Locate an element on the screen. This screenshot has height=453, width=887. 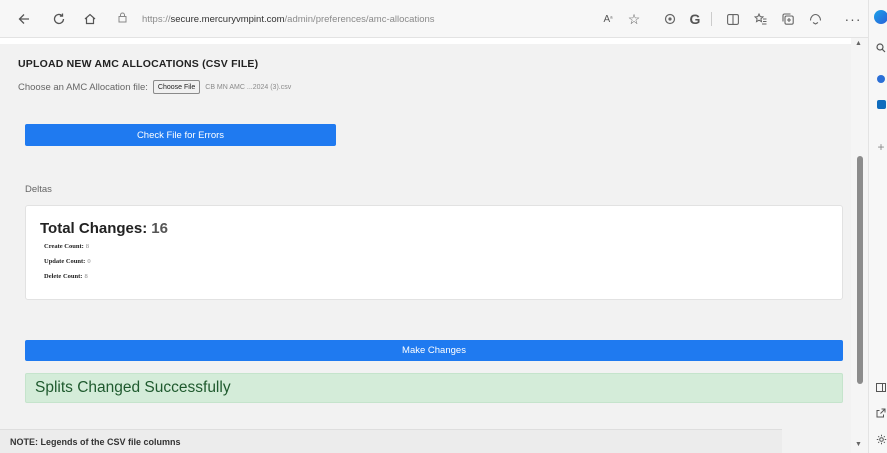
total-changes: Total Changes: 16 is located at coordinates (104, 228).